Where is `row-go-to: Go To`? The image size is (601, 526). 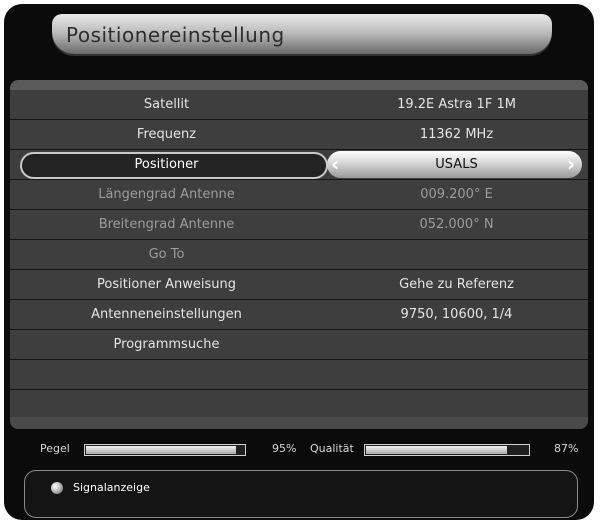 row-go-to: Go To is located at coordinates (299, 255).